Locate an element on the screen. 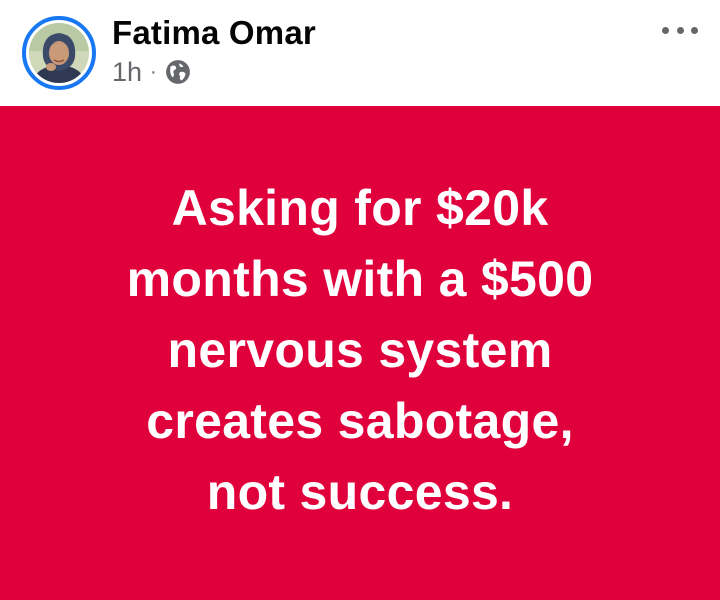 The image size is (720, 600). post-text-line: months with a $500 is located at coordinates (360, 278).